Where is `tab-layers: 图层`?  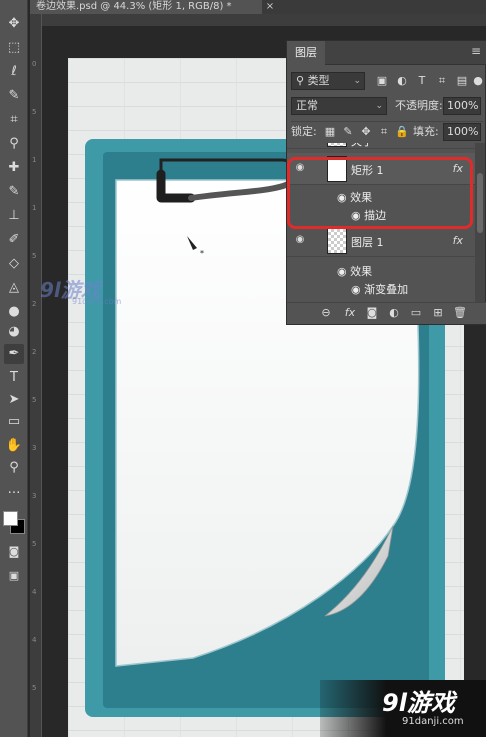
tab-layers: 图层 is located at coordinates (306, 53).